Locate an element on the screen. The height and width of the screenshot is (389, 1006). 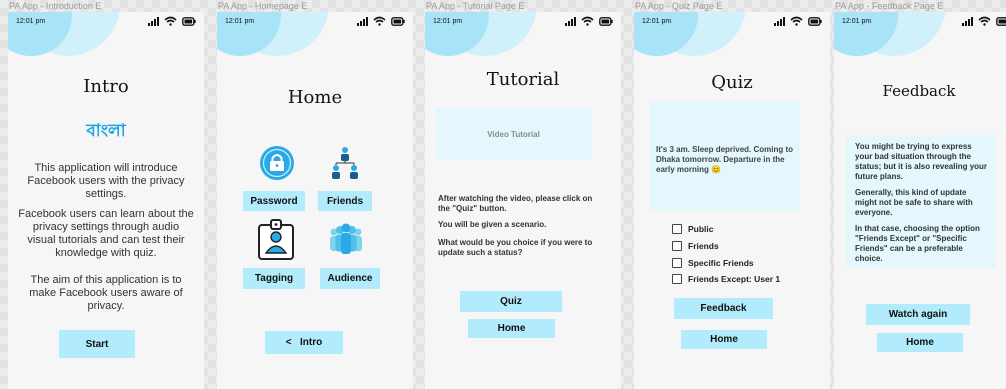
option-friends-except: Friends Except: User 1 is located at coordinates (726, 279).